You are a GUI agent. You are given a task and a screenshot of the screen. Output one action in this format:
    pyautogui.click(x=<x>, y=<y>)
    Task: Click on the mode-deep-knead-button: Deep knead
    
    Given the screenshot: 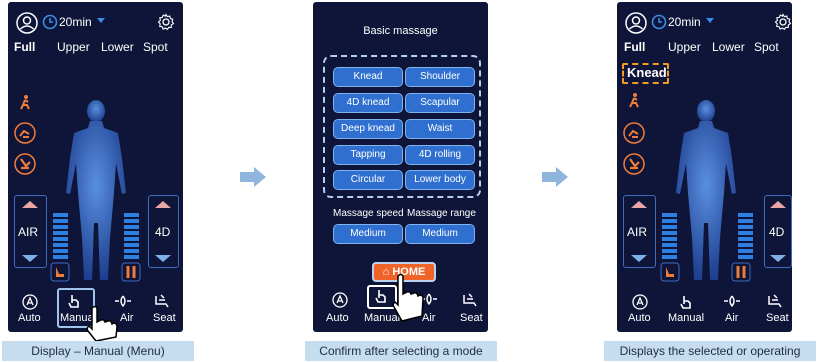 What is the action you would take?
    pyautogui.click(x=368, y=129)
    